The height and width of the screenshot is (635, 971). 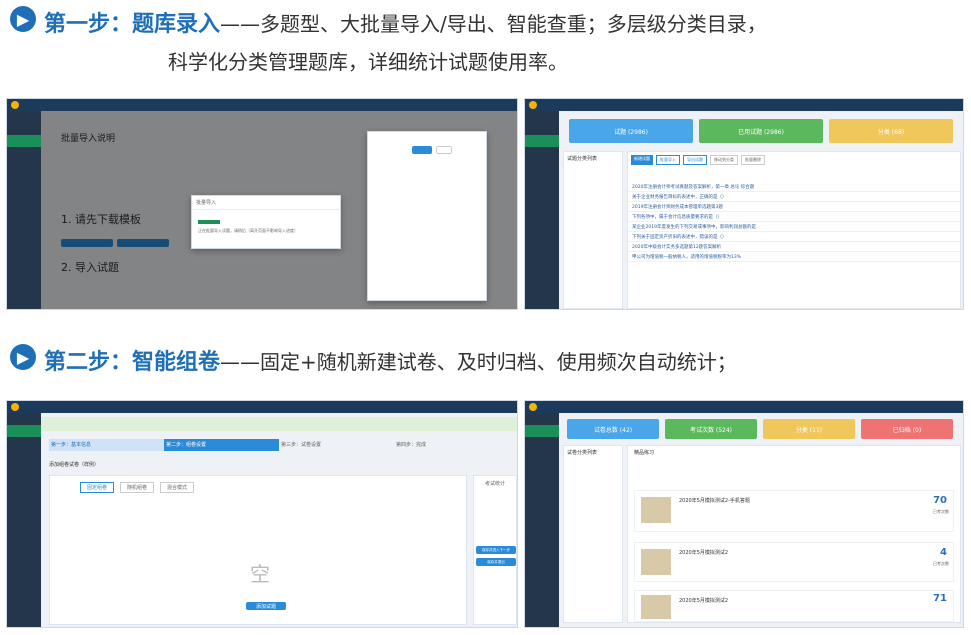 I want to click on wizard-steps: 第一步：基本信息 第二步：组卷设置 第三步：试卷设置 第四步：完成, so click(x=279, y=445).